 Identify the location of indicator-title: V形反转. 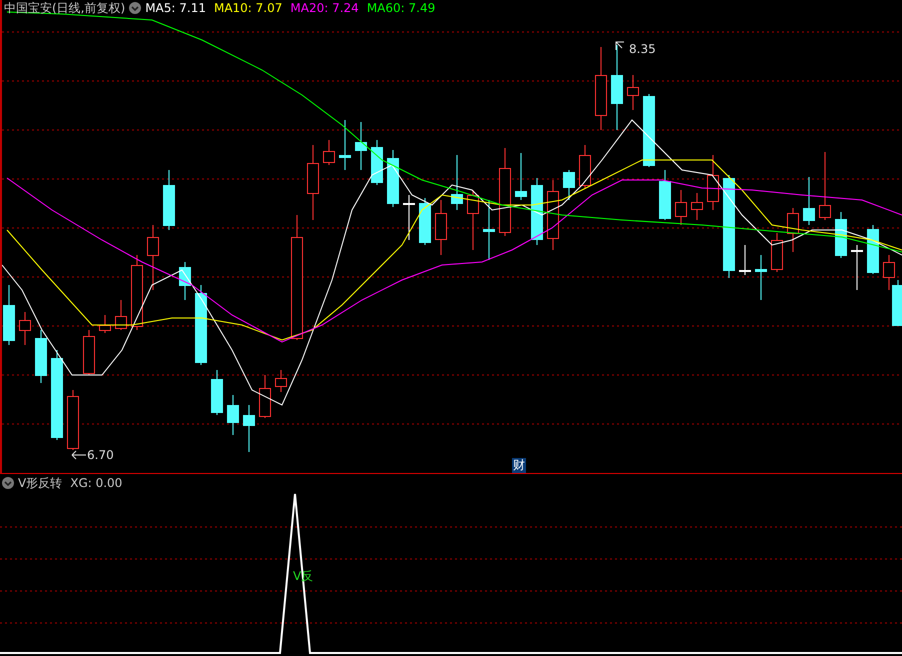
(40, 483).